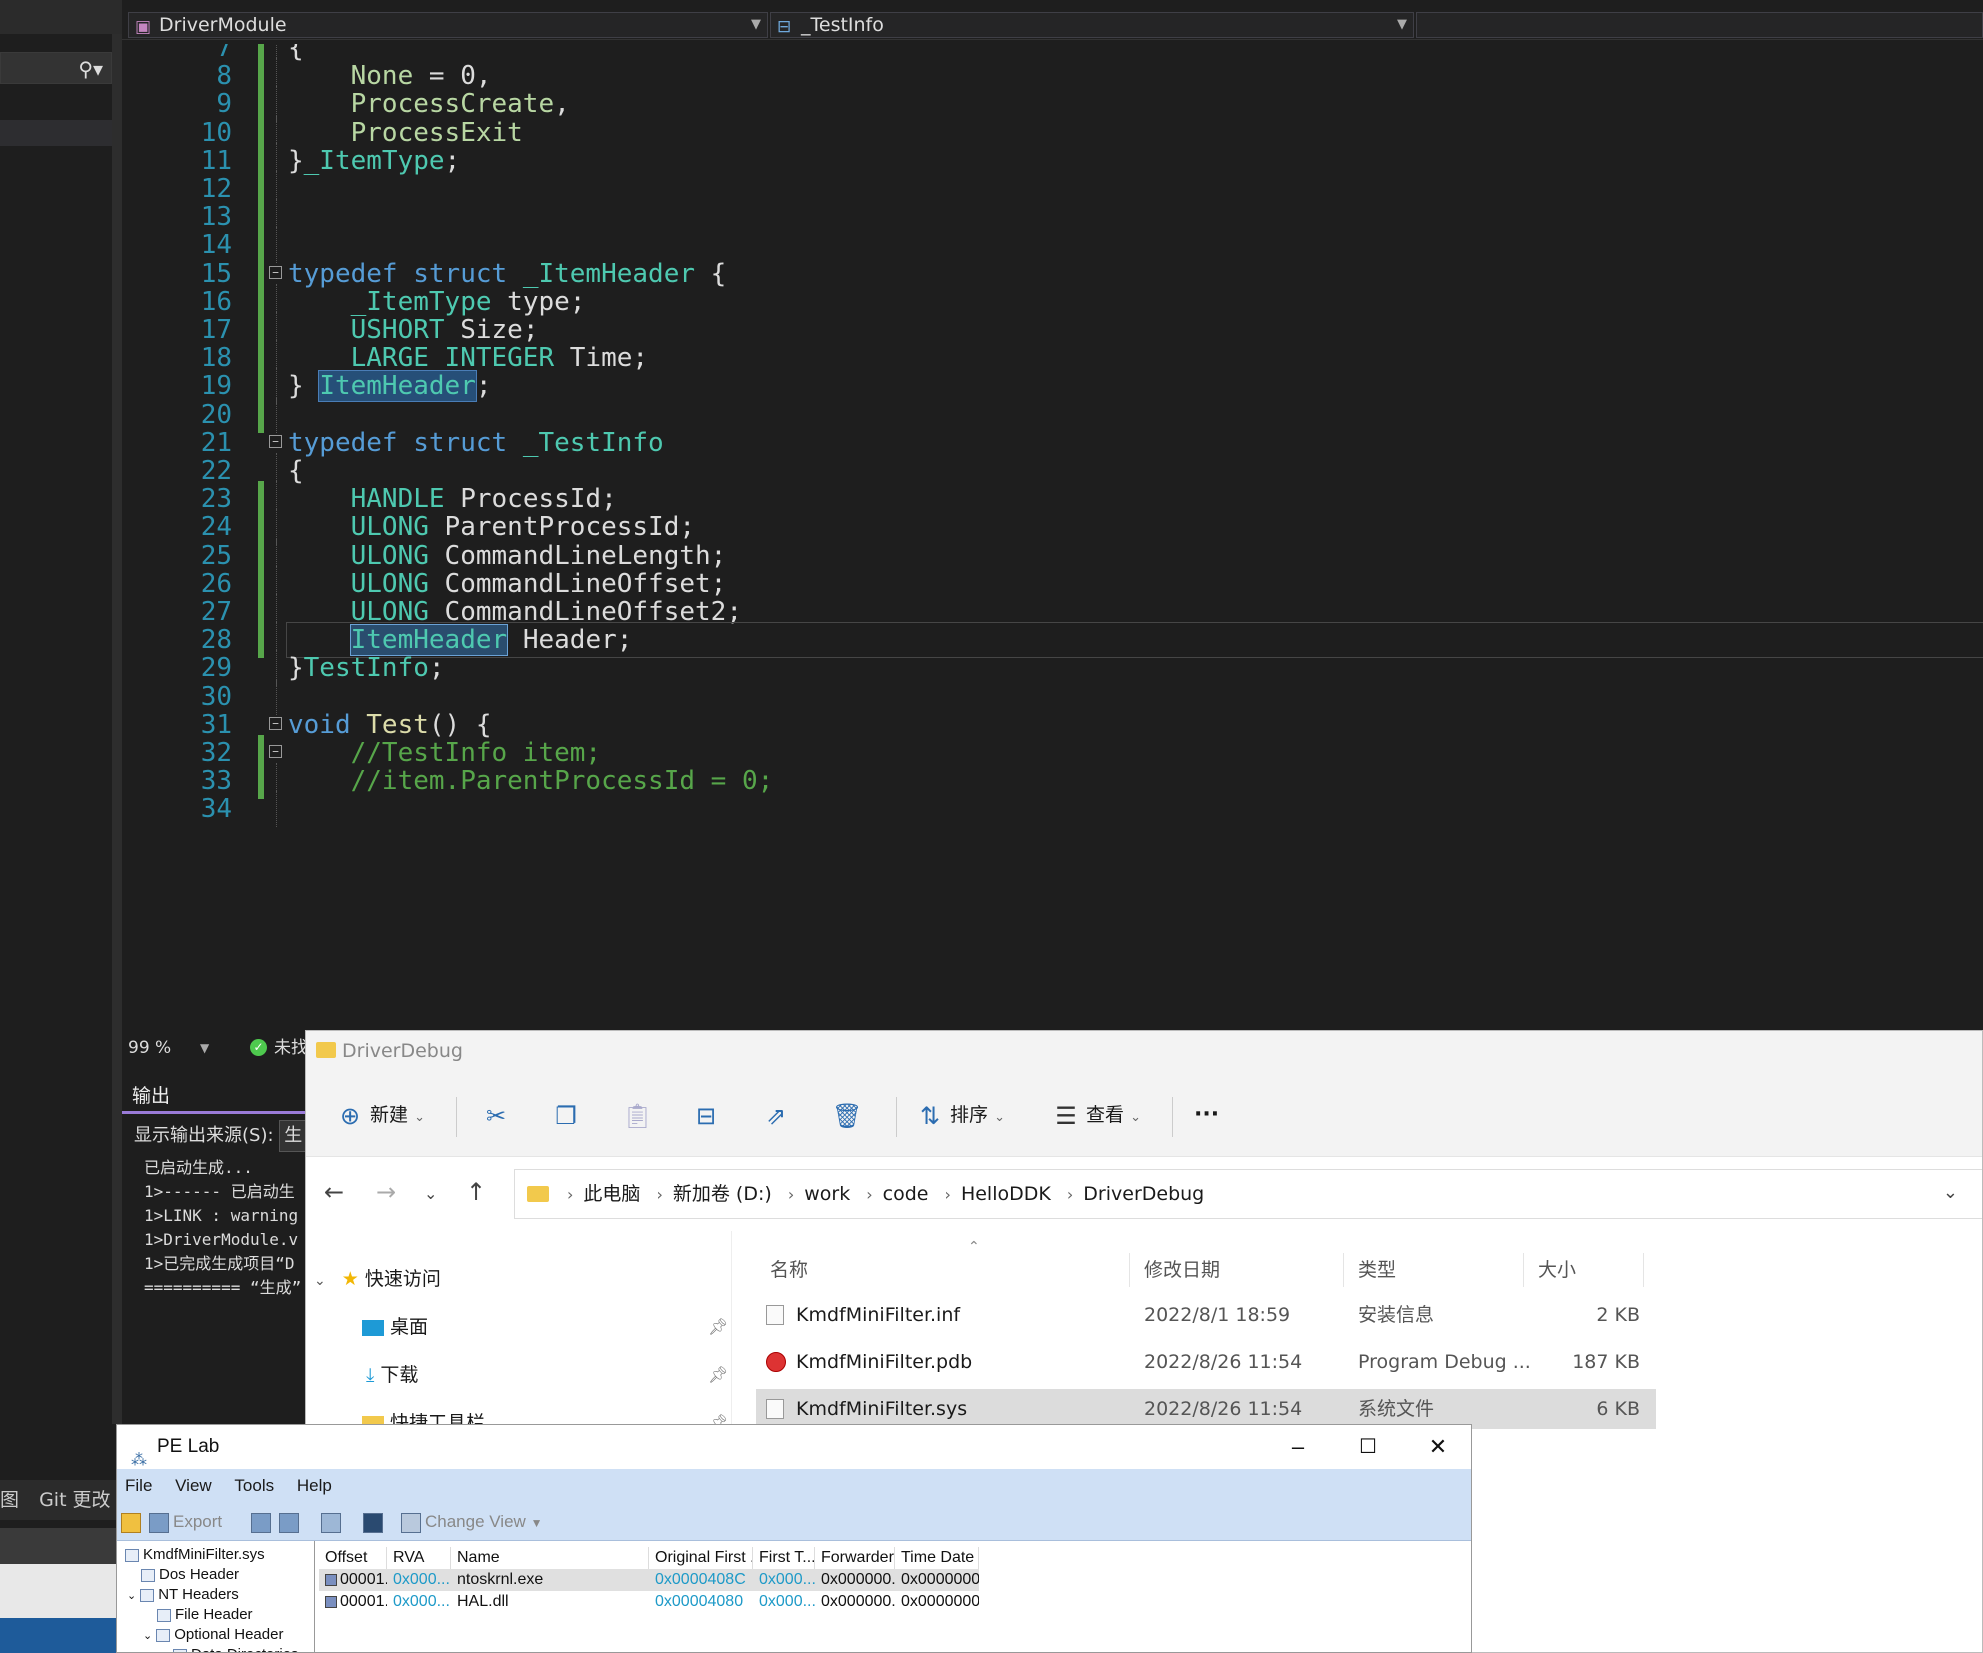  I want to click on column-header-name: 名称, so click(943, 1270).